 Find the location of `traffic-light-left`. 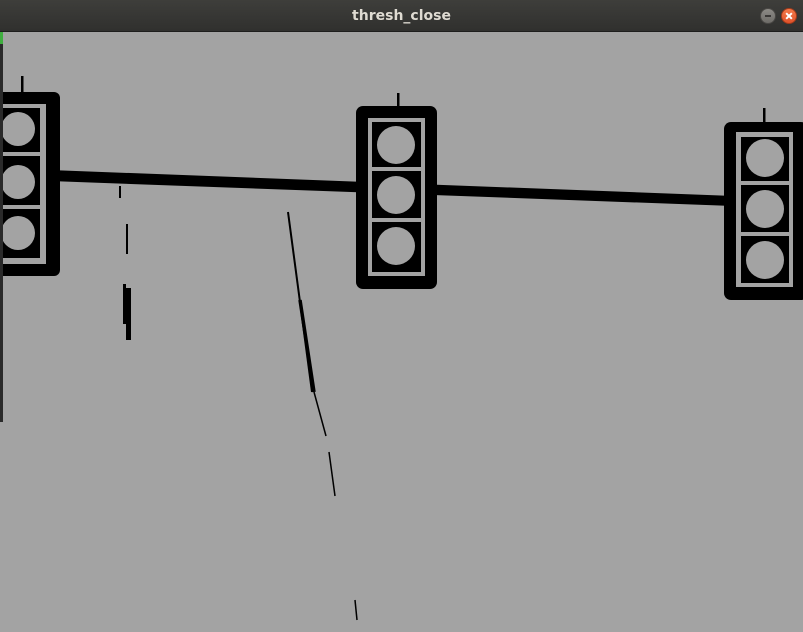

traffic-light-left is located at coordinates (30, 176).